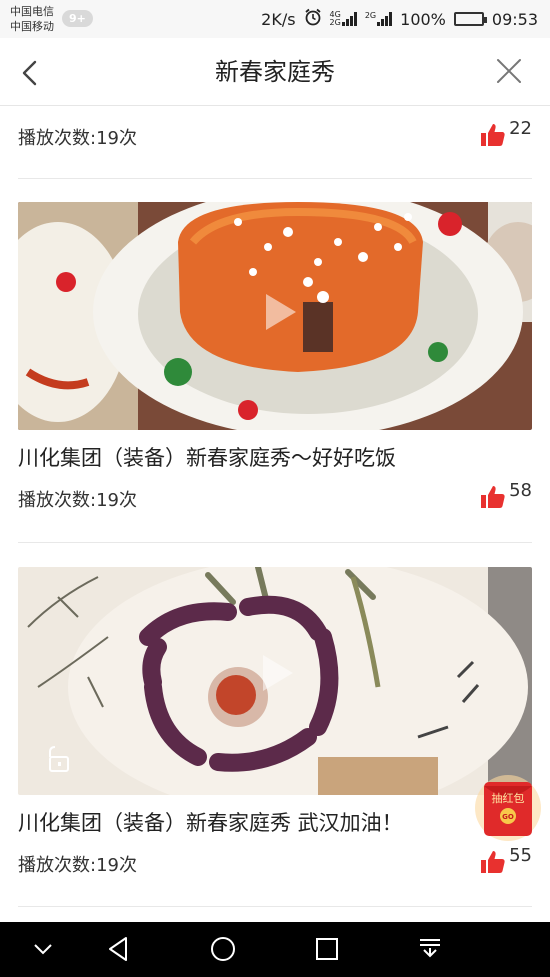 This screenshot has width=550, height=977. I want to click on home-nav-button, so click(223, 949).